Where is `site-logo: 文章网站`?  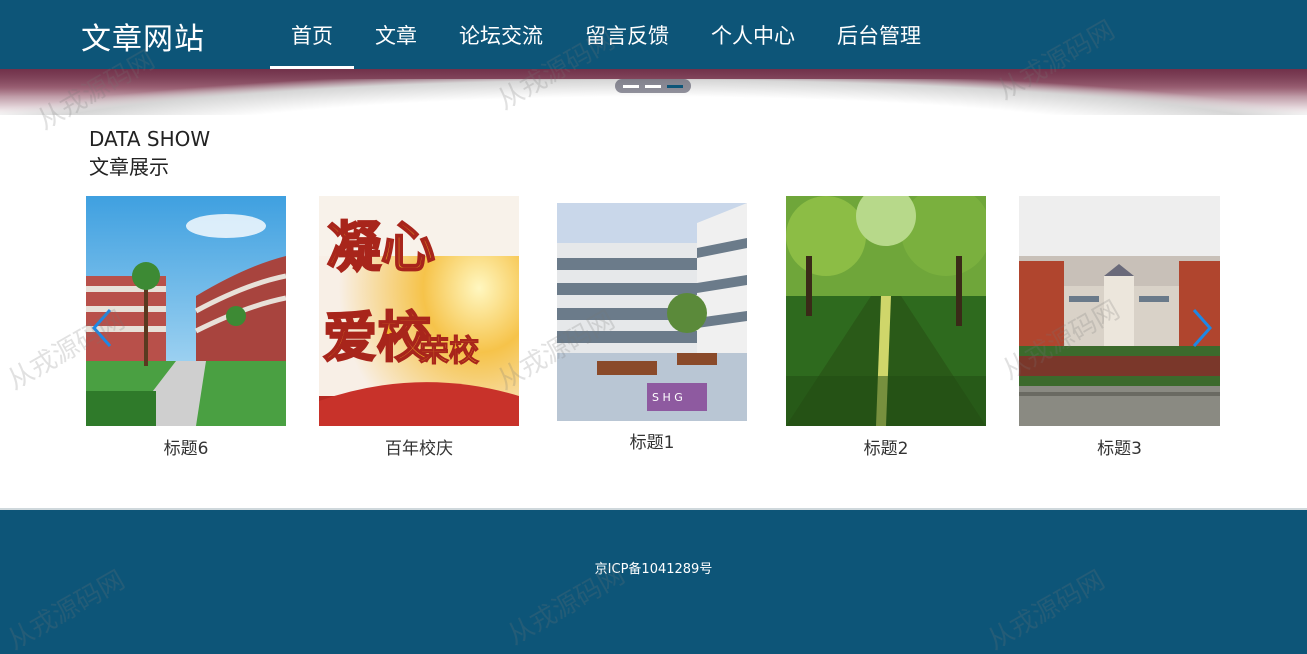 site-logo: 文章网站 is located at coordinates (143, 36).